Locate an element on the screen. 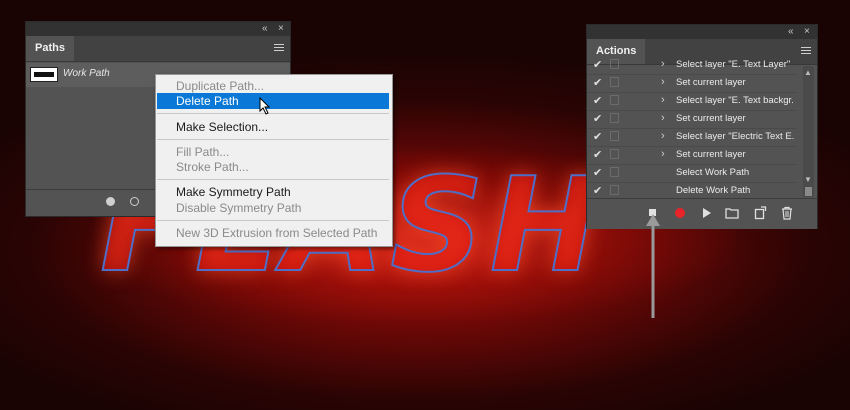  folder-icon is located at coordinates (732, 213).